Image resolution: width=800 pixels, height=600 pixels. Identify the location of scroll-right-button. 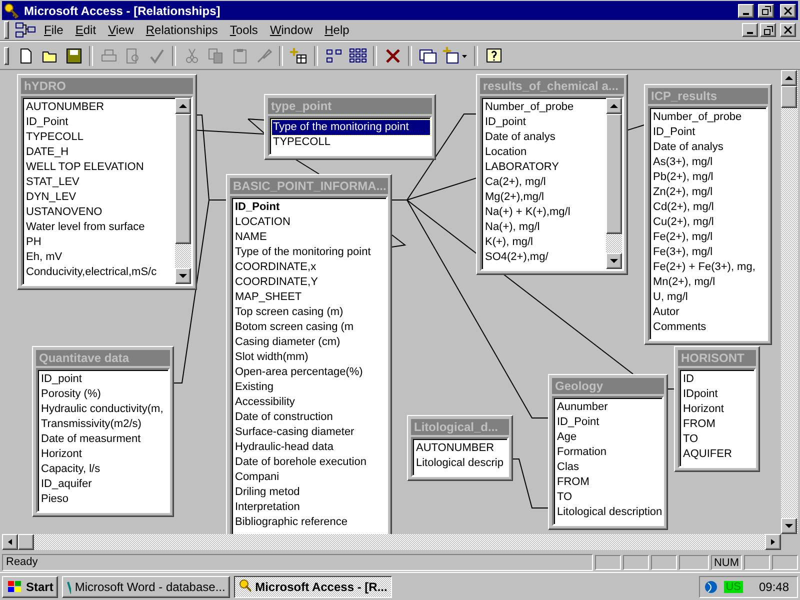
(773, 542).